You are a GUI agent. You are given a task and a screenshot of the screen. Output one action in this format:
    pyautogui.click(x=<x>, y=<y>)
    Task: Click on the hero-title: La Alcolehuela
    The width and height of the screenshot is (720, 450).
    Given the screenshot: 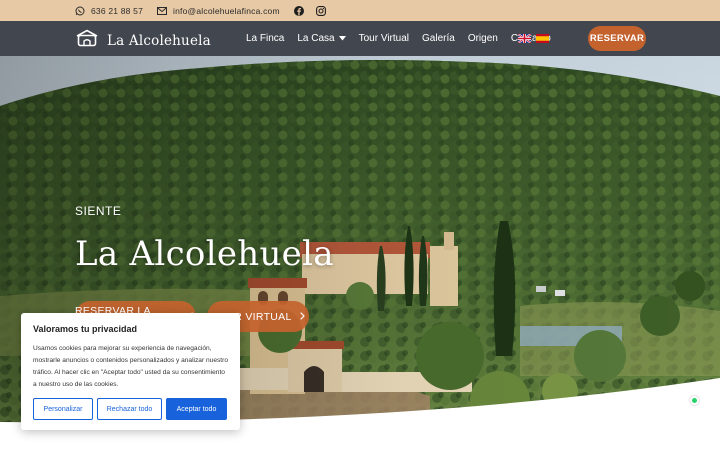 What is the action you would take?
    pyautogui.click(x=204, y=254)
    